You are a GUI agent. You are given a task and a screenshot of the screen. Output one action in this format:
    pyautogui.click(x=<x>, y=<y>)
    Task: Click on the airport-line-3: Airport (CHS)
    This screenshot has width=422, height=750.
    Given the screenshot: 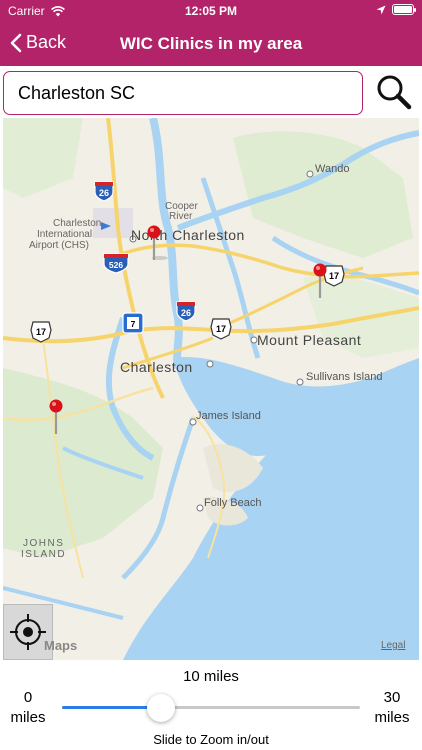 What is the action you would take?
    pyautogui.click(x=59, y=245)
    